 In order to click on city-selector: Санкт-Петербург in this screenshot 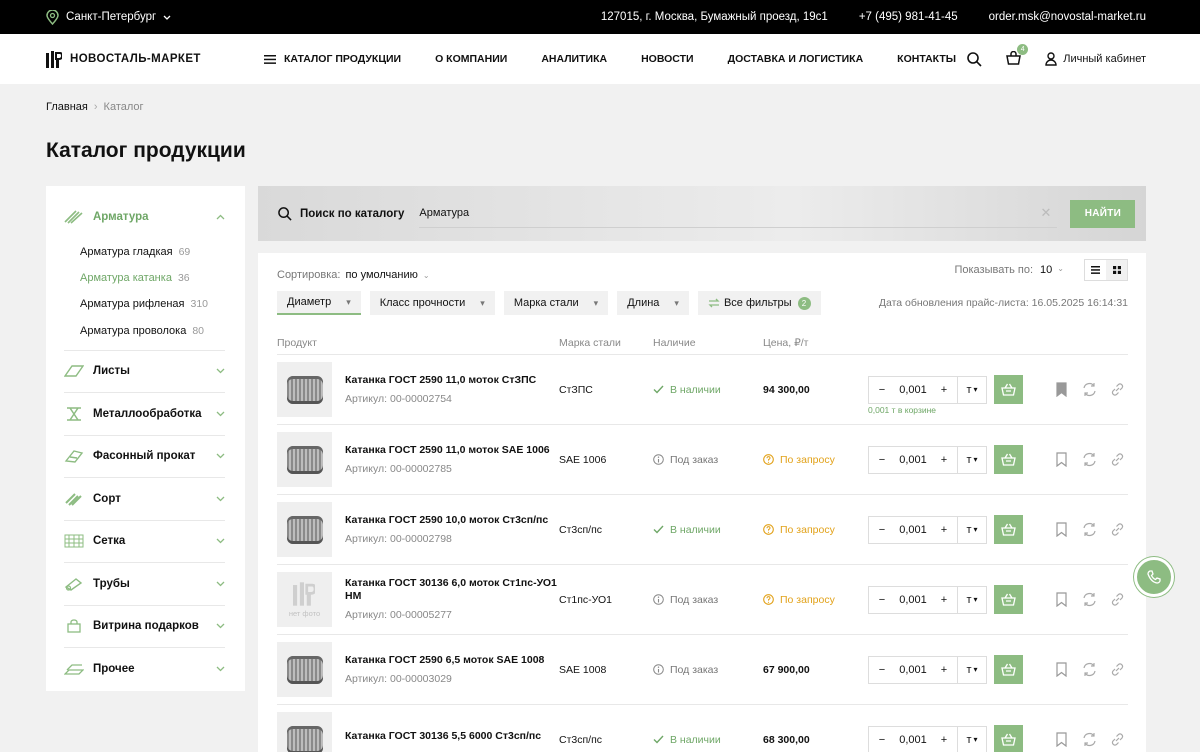, I will do `click(108, 17)`.